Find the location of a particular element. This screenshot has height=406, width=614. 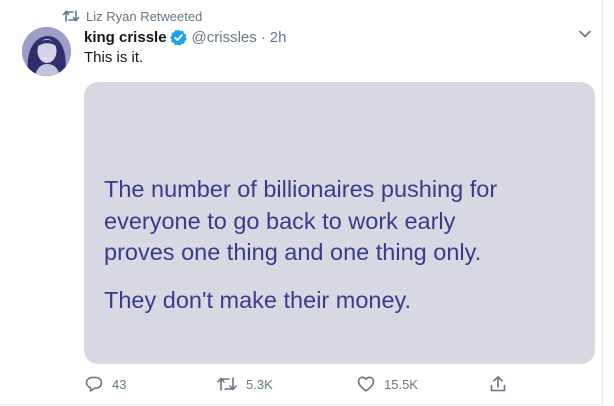

heart-icon is located at coordinates (366, 384).